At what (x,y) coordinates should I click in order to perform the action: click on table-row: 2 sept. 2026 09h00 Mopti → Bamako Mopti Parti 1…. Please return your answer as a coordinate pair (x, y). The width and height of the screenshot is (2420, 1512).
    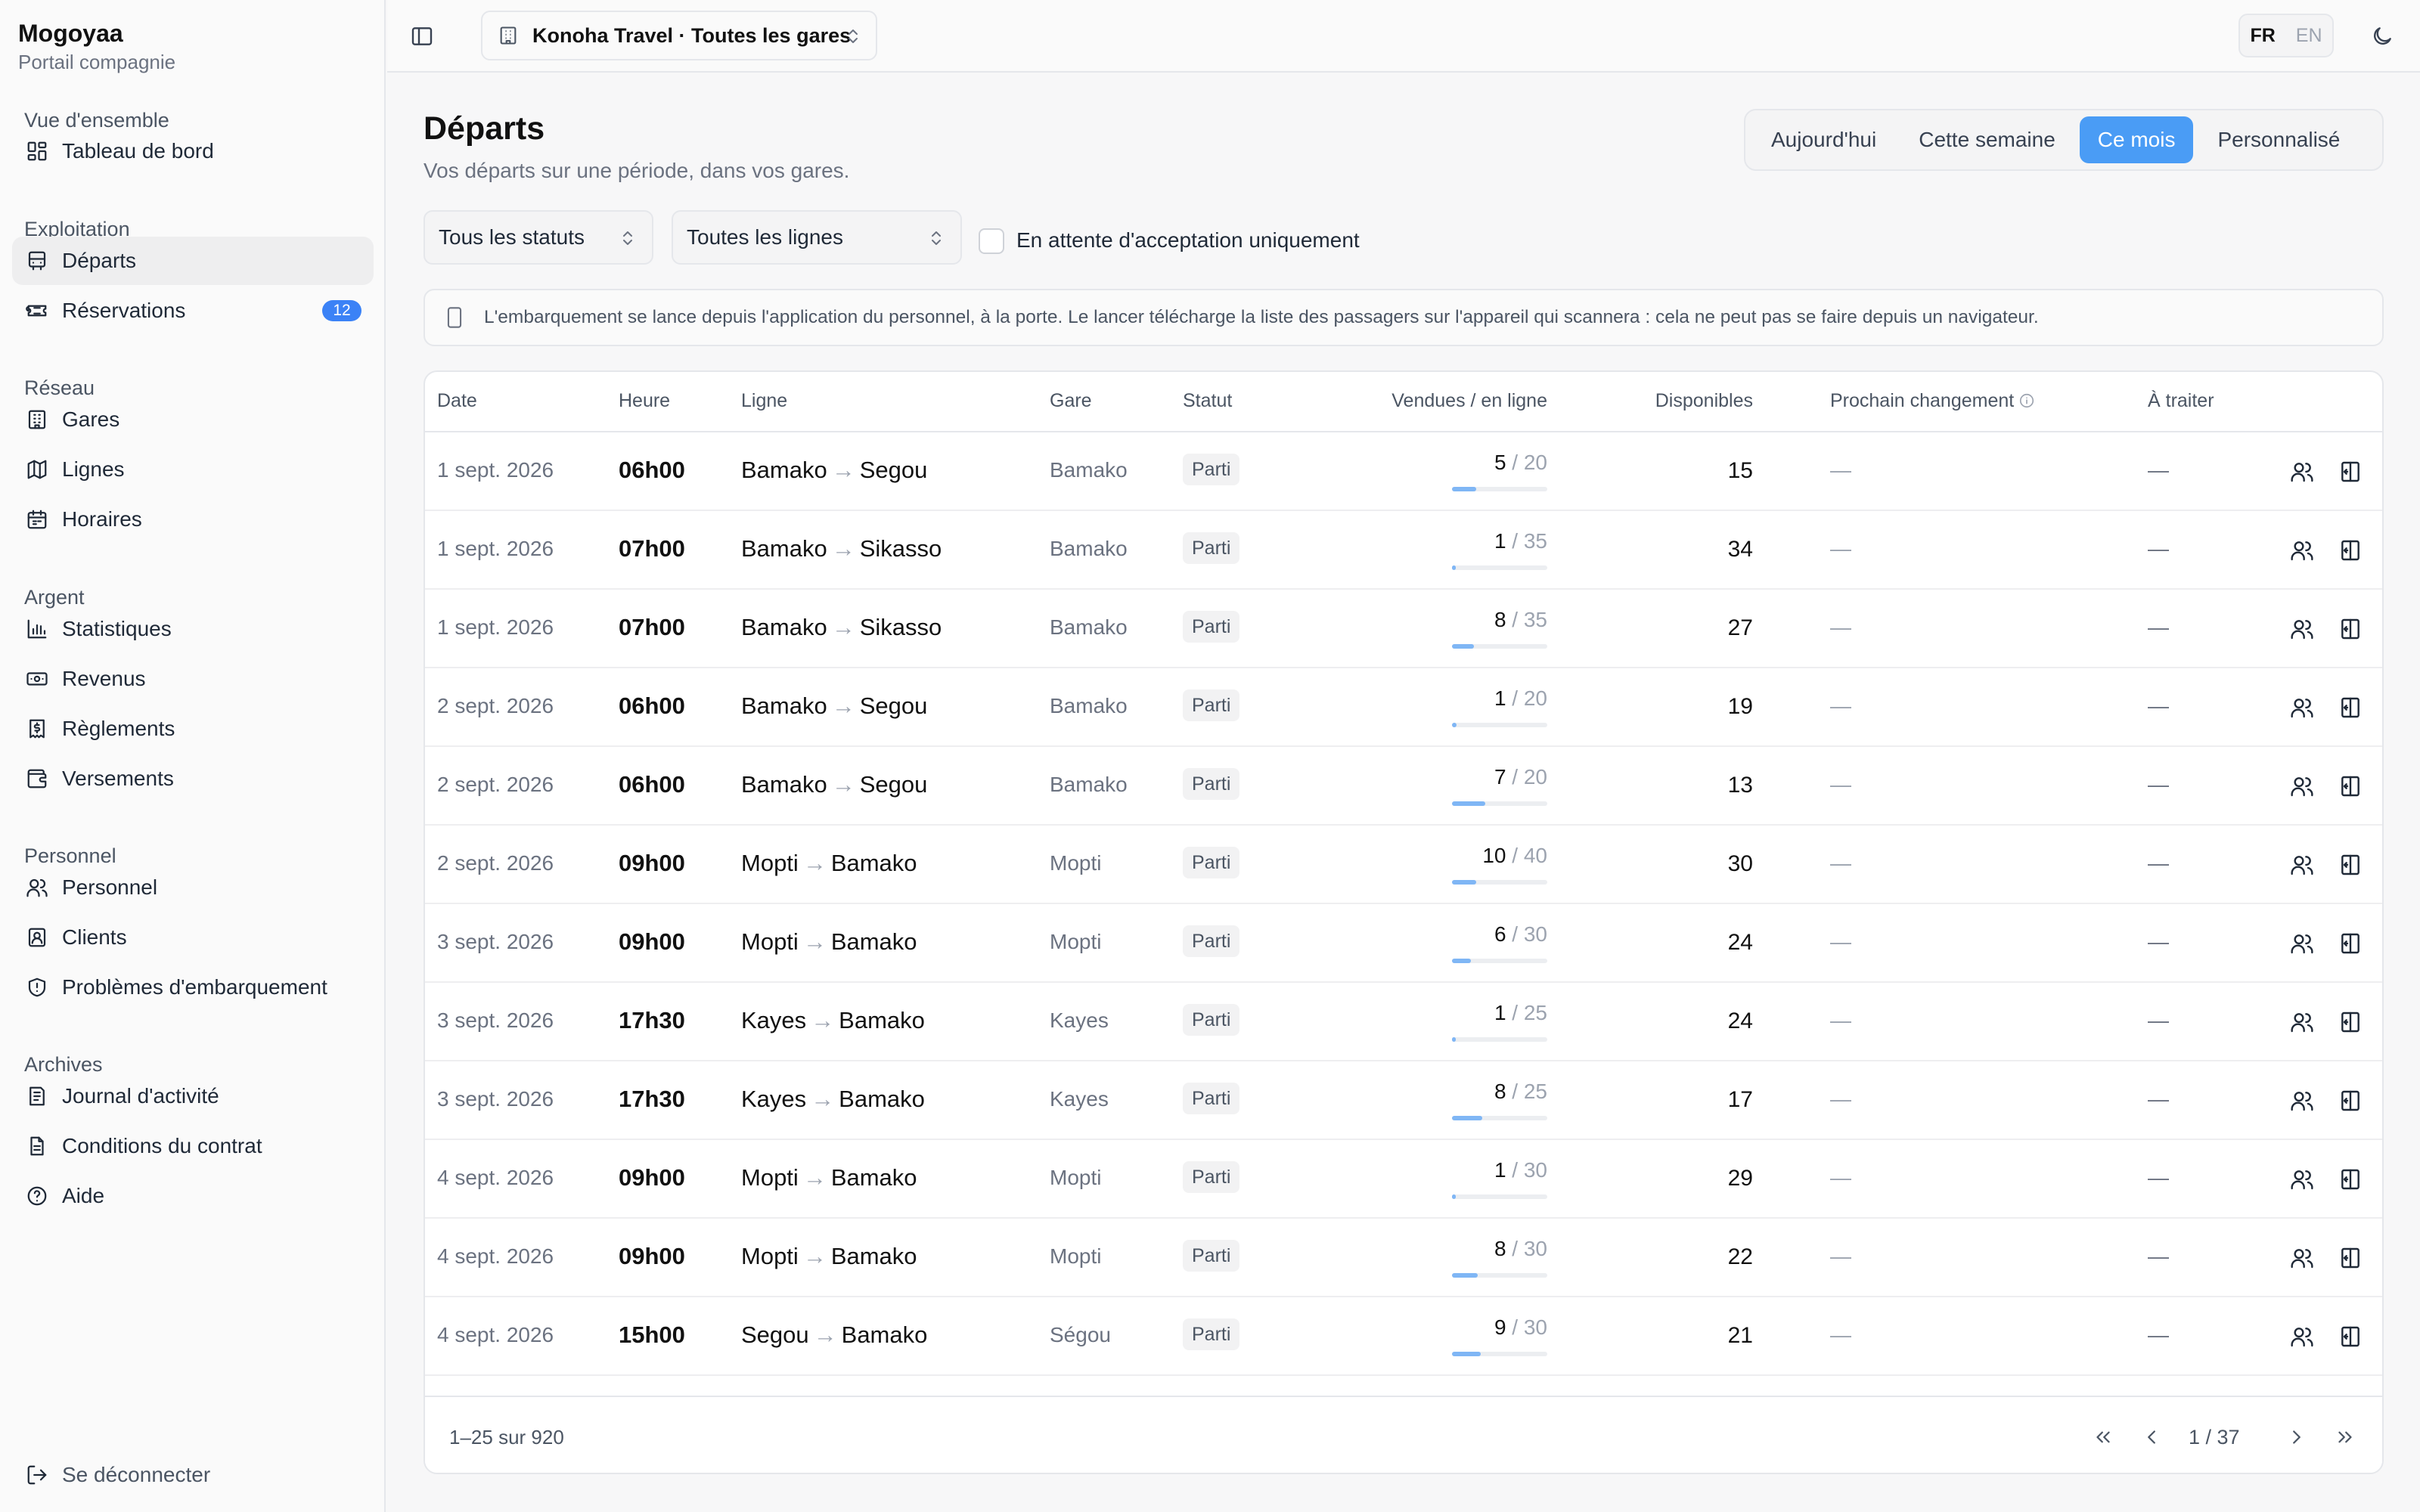
    Looking at the image, I should click on (1403, 865).